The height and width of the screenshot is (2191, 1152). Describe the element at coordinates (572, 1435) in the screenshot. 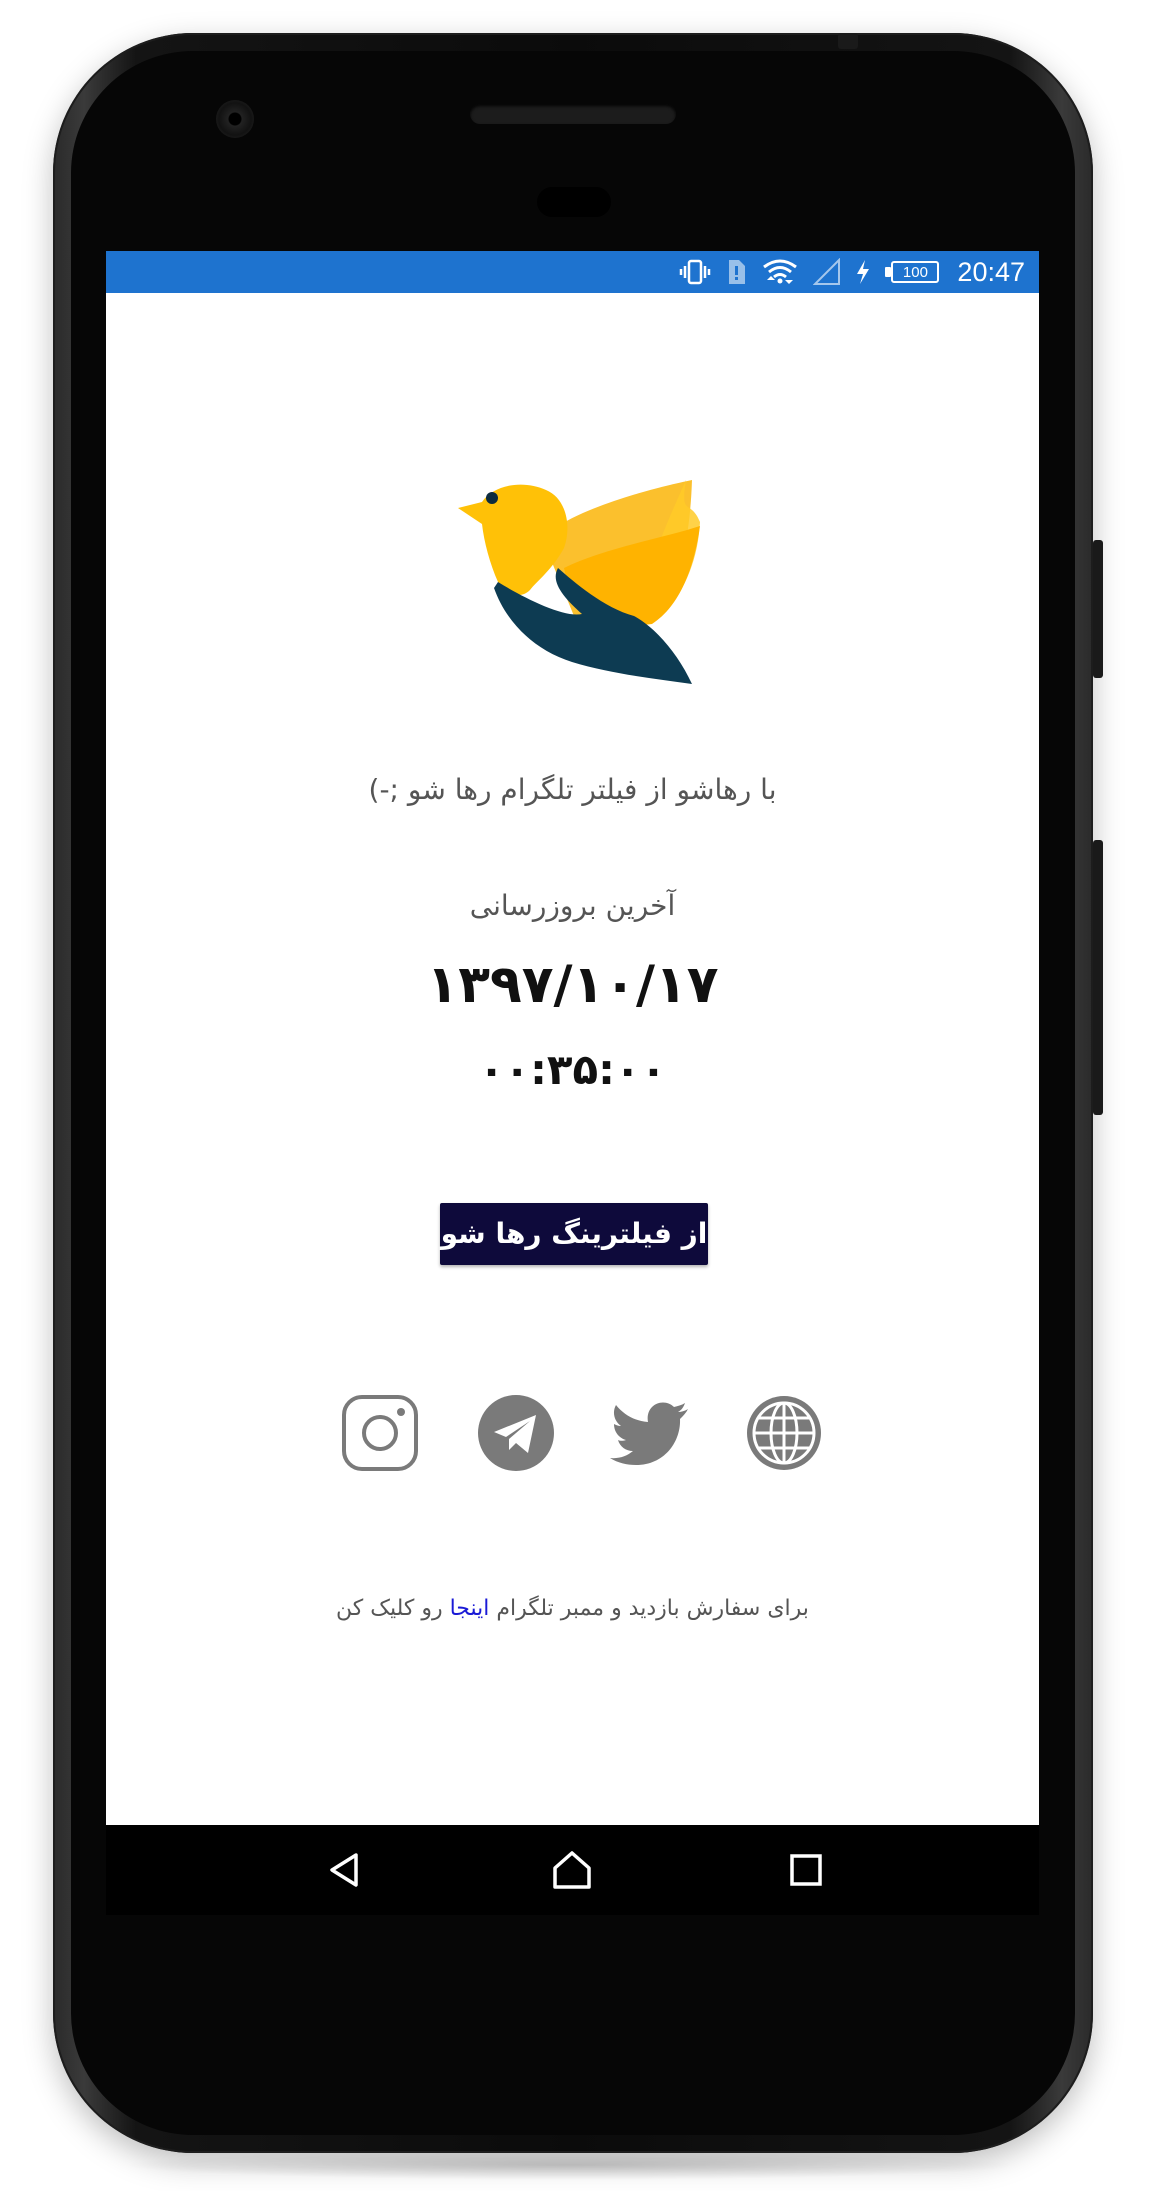

I see `social-links` at that location.